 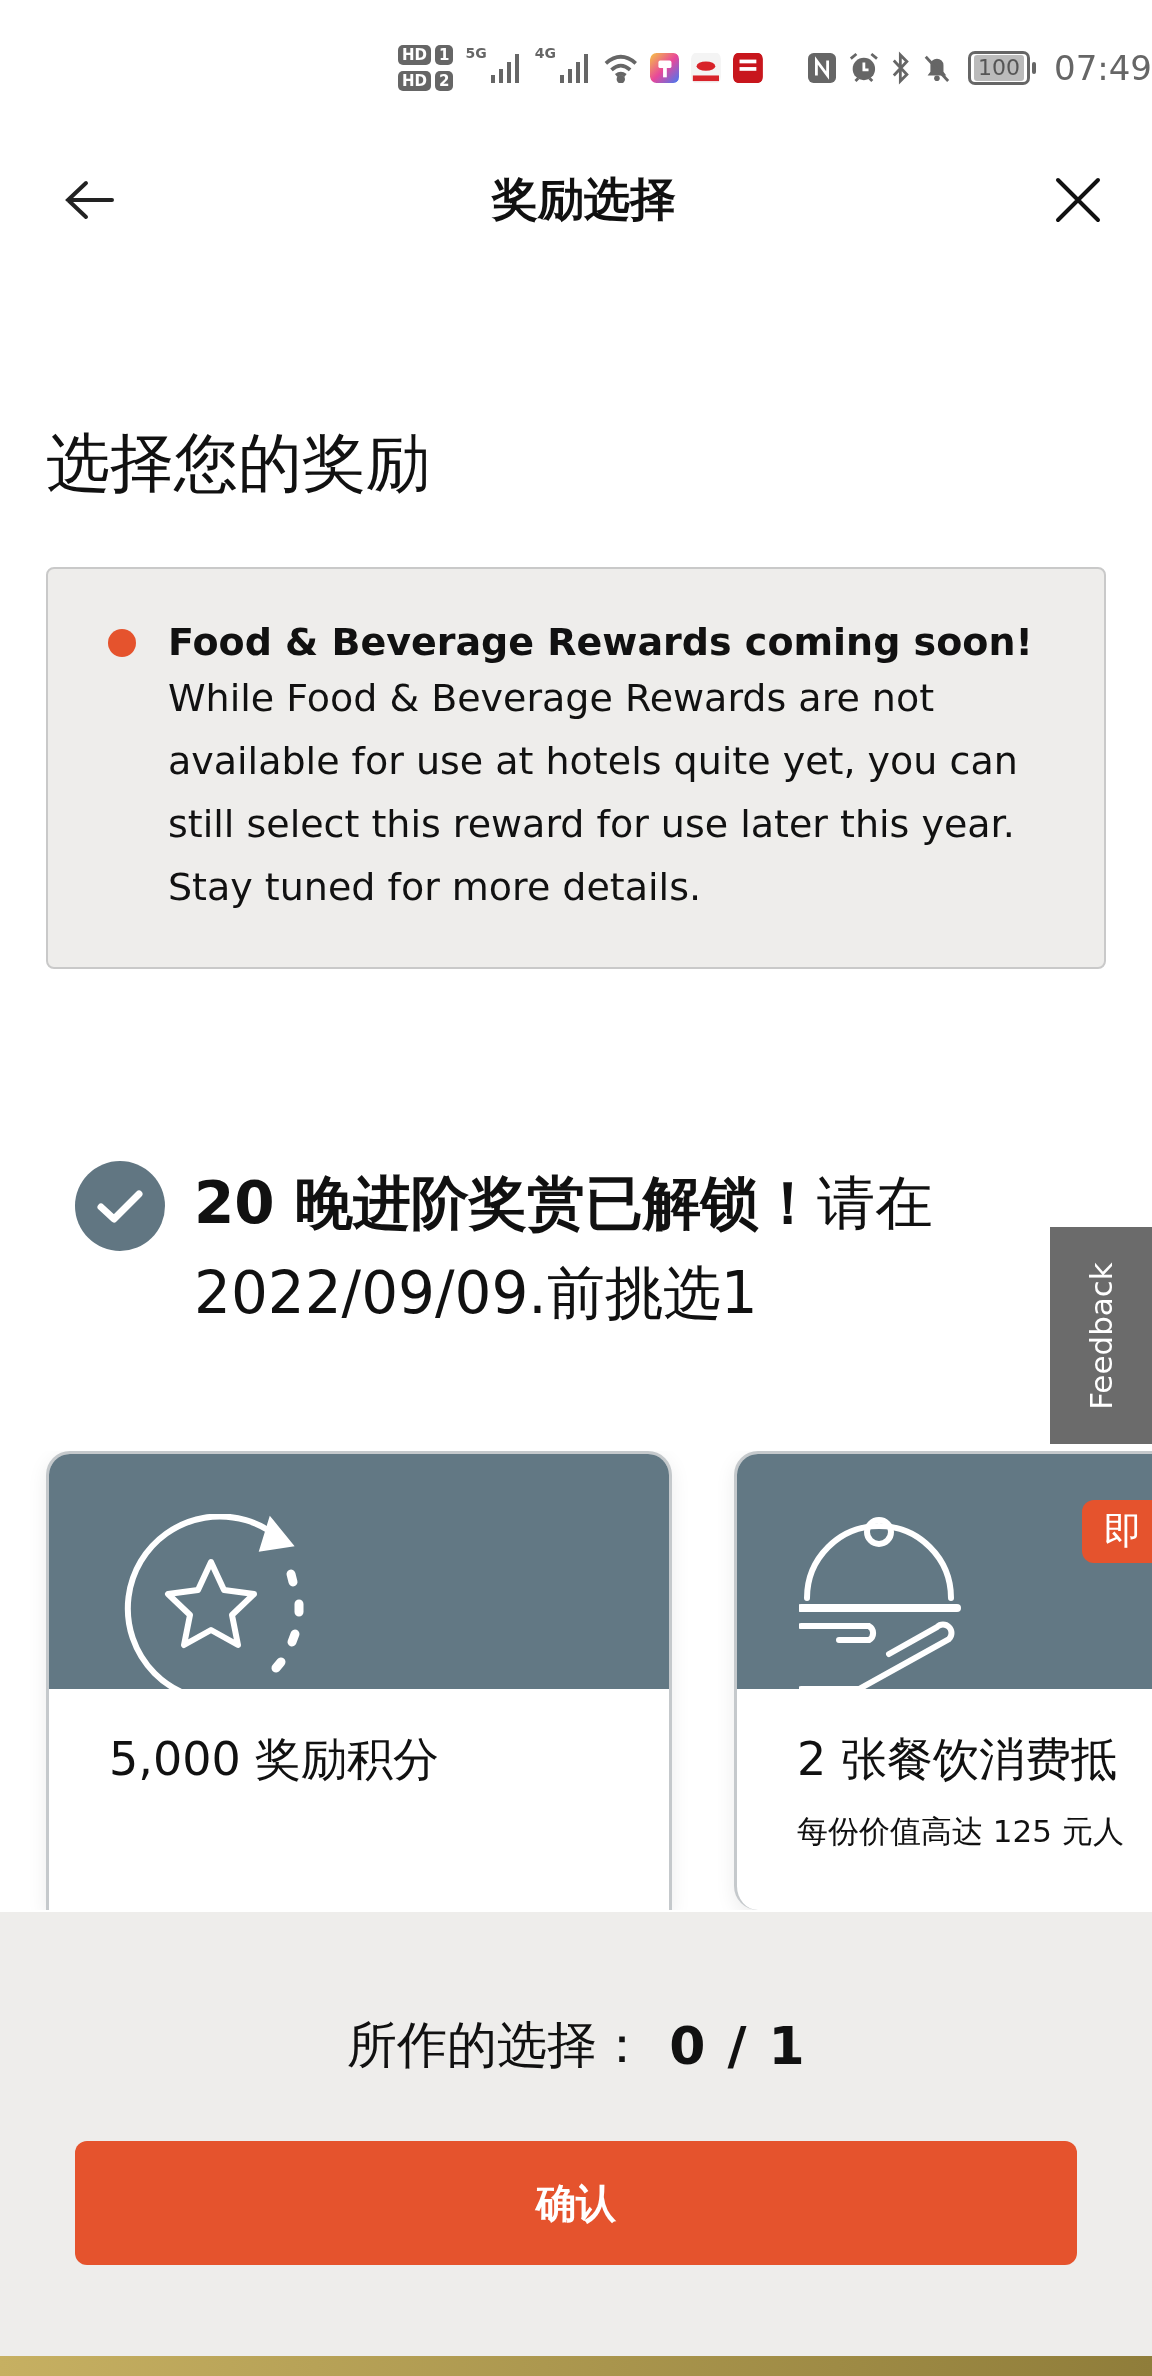 I want to click on notice-text: While Food & Beverage Rewards are not available for use at hotels quite yet, you can still select this reward for use later this year. Stay tuned for more details., so click(x=593, y=793).